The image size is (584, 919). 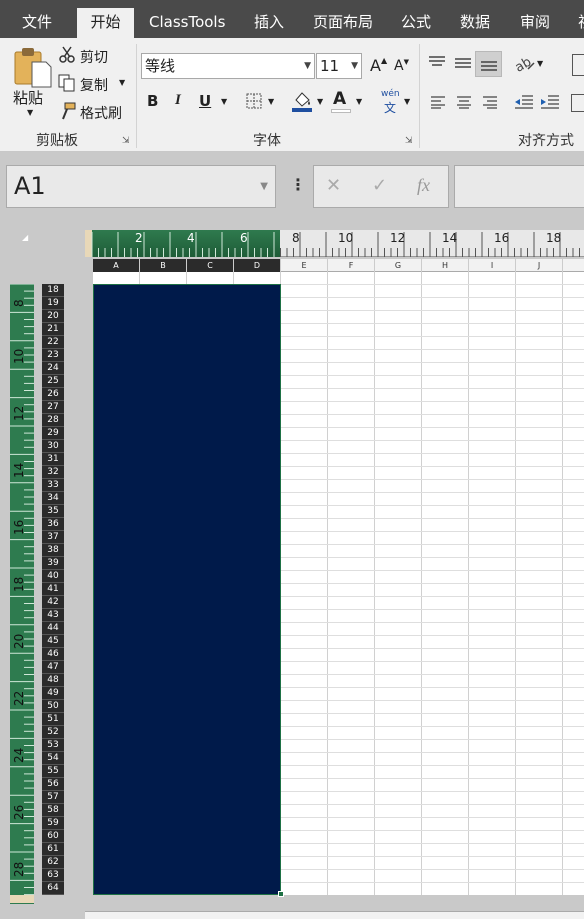 I want to click on row-header: 20, so click(x=53, y=316).